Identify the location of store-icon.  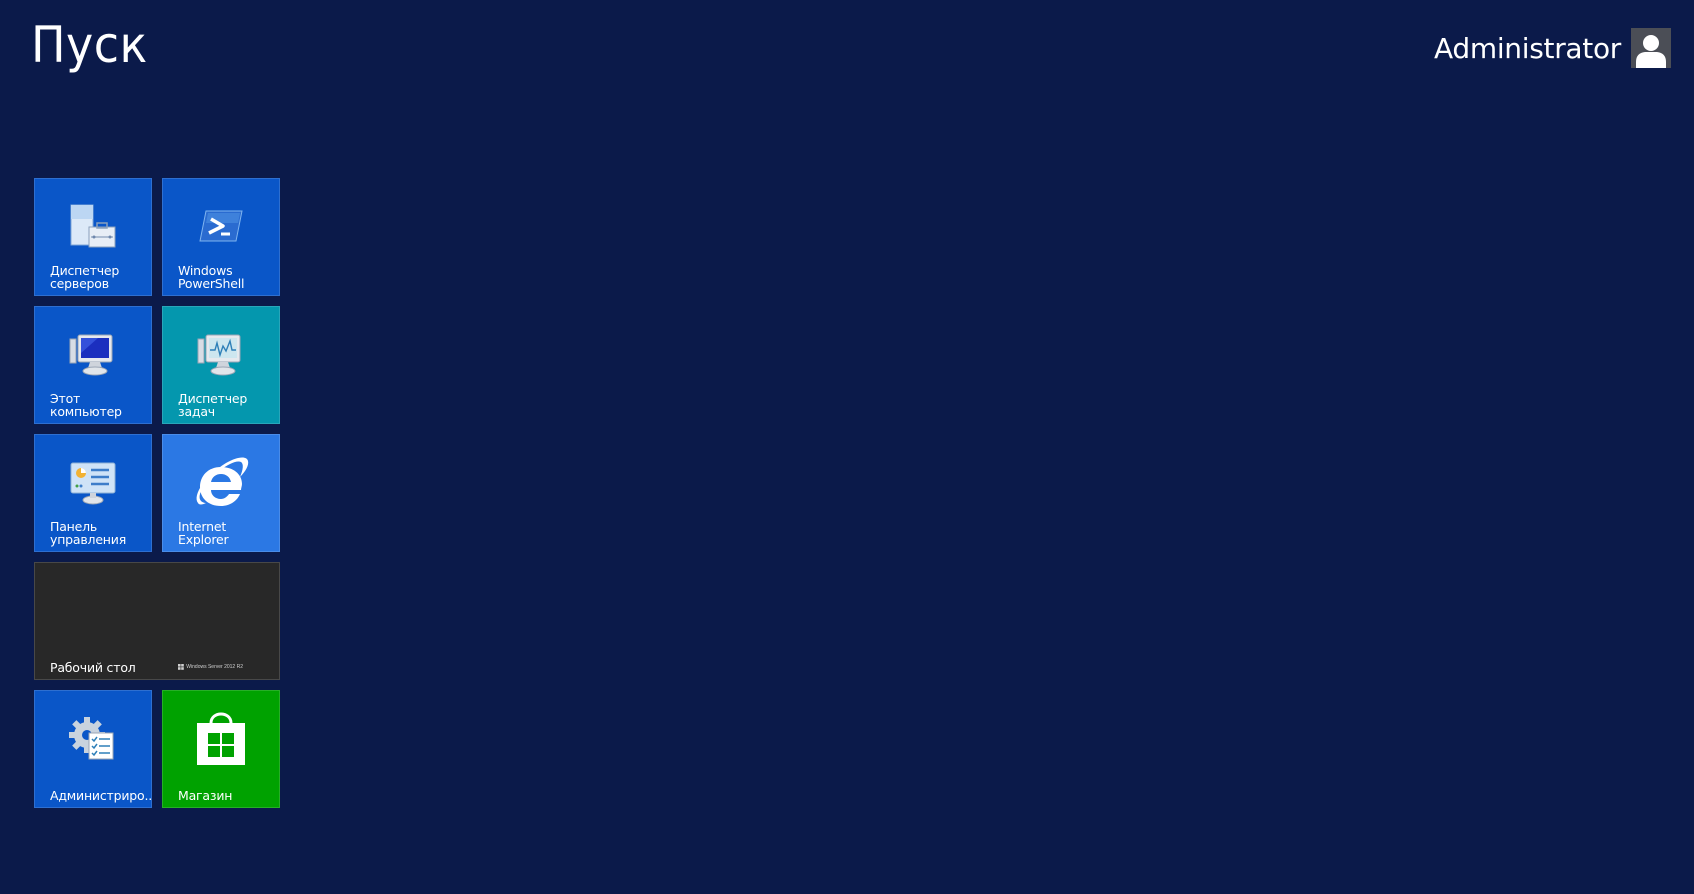
(221, 739).